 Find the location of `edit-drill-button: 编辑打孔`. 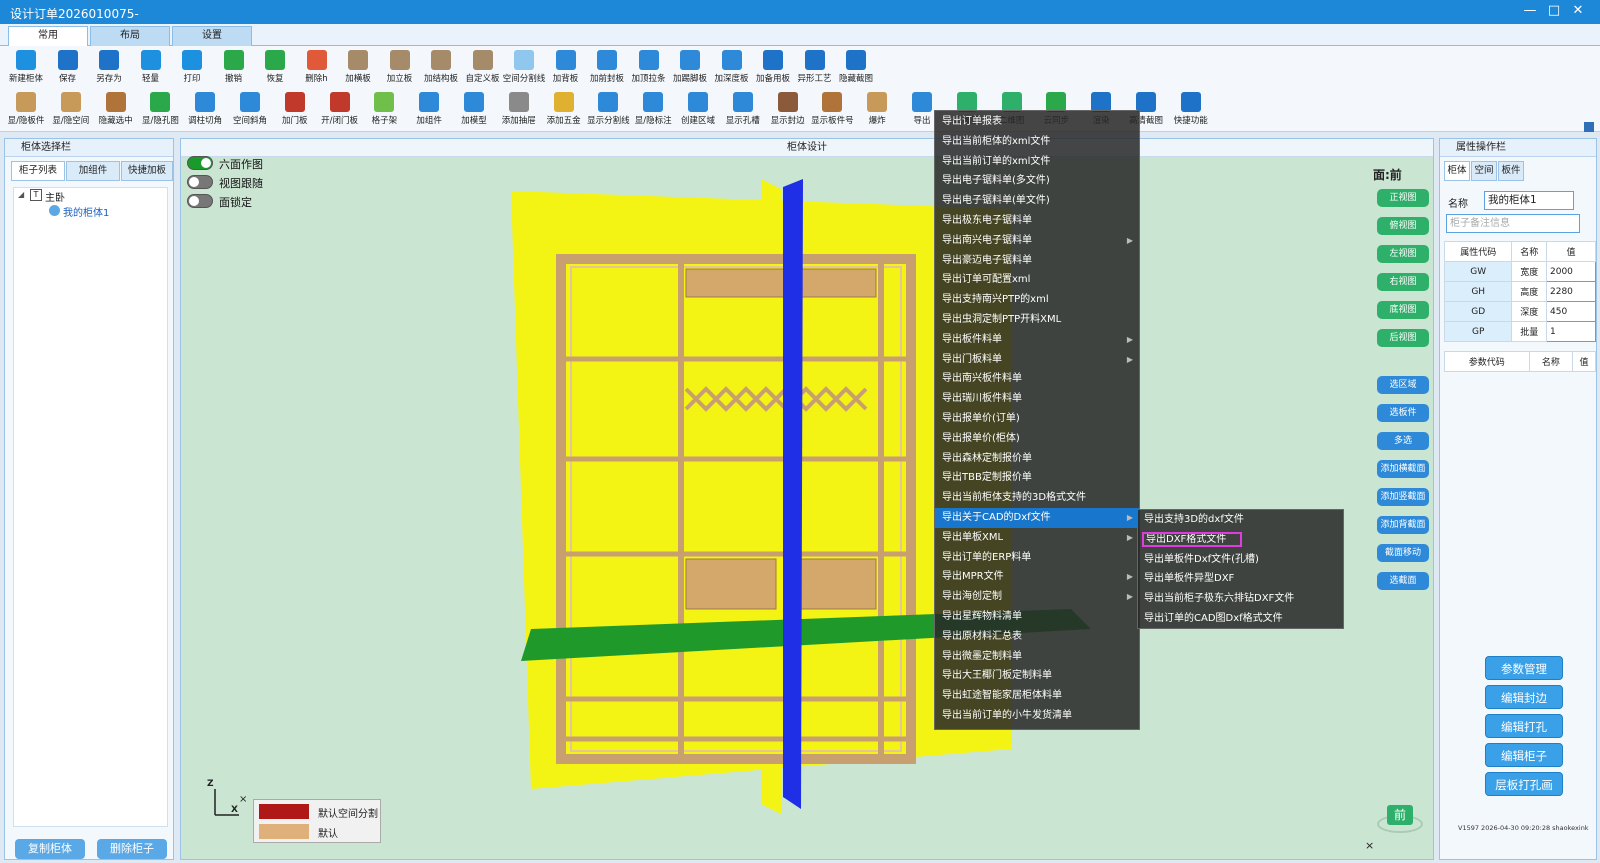

edit-drill-button: 编辑打孔 is located at coordinates (1524, 726).